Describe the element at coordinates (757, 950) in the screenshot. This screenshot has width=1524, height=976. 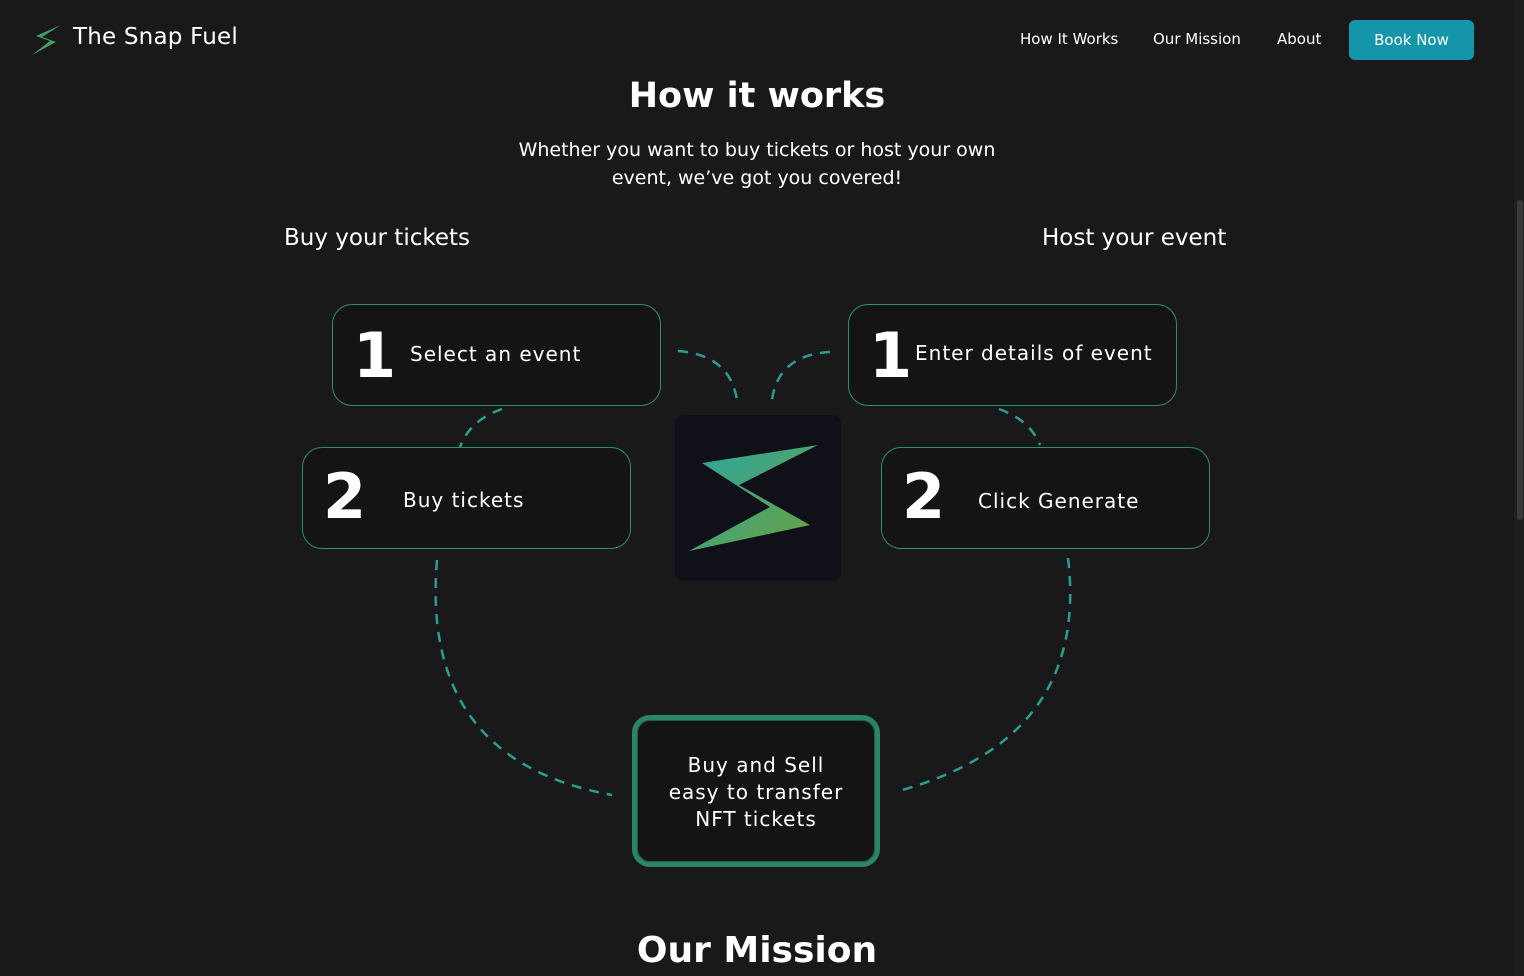
I see `our-mission-title: Our Mission` at that location.